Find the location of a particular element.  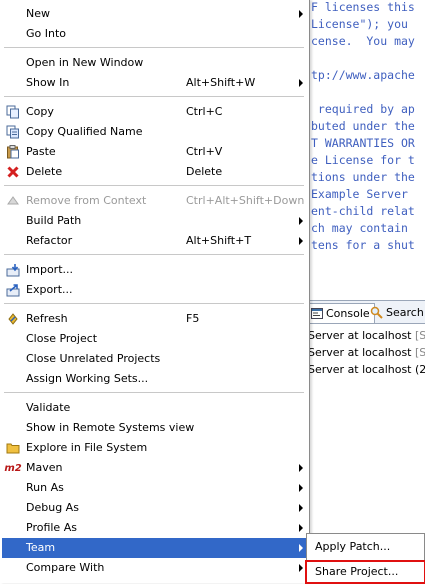

menu-item-close-project: Close Project is located at coordinates (154, 339).